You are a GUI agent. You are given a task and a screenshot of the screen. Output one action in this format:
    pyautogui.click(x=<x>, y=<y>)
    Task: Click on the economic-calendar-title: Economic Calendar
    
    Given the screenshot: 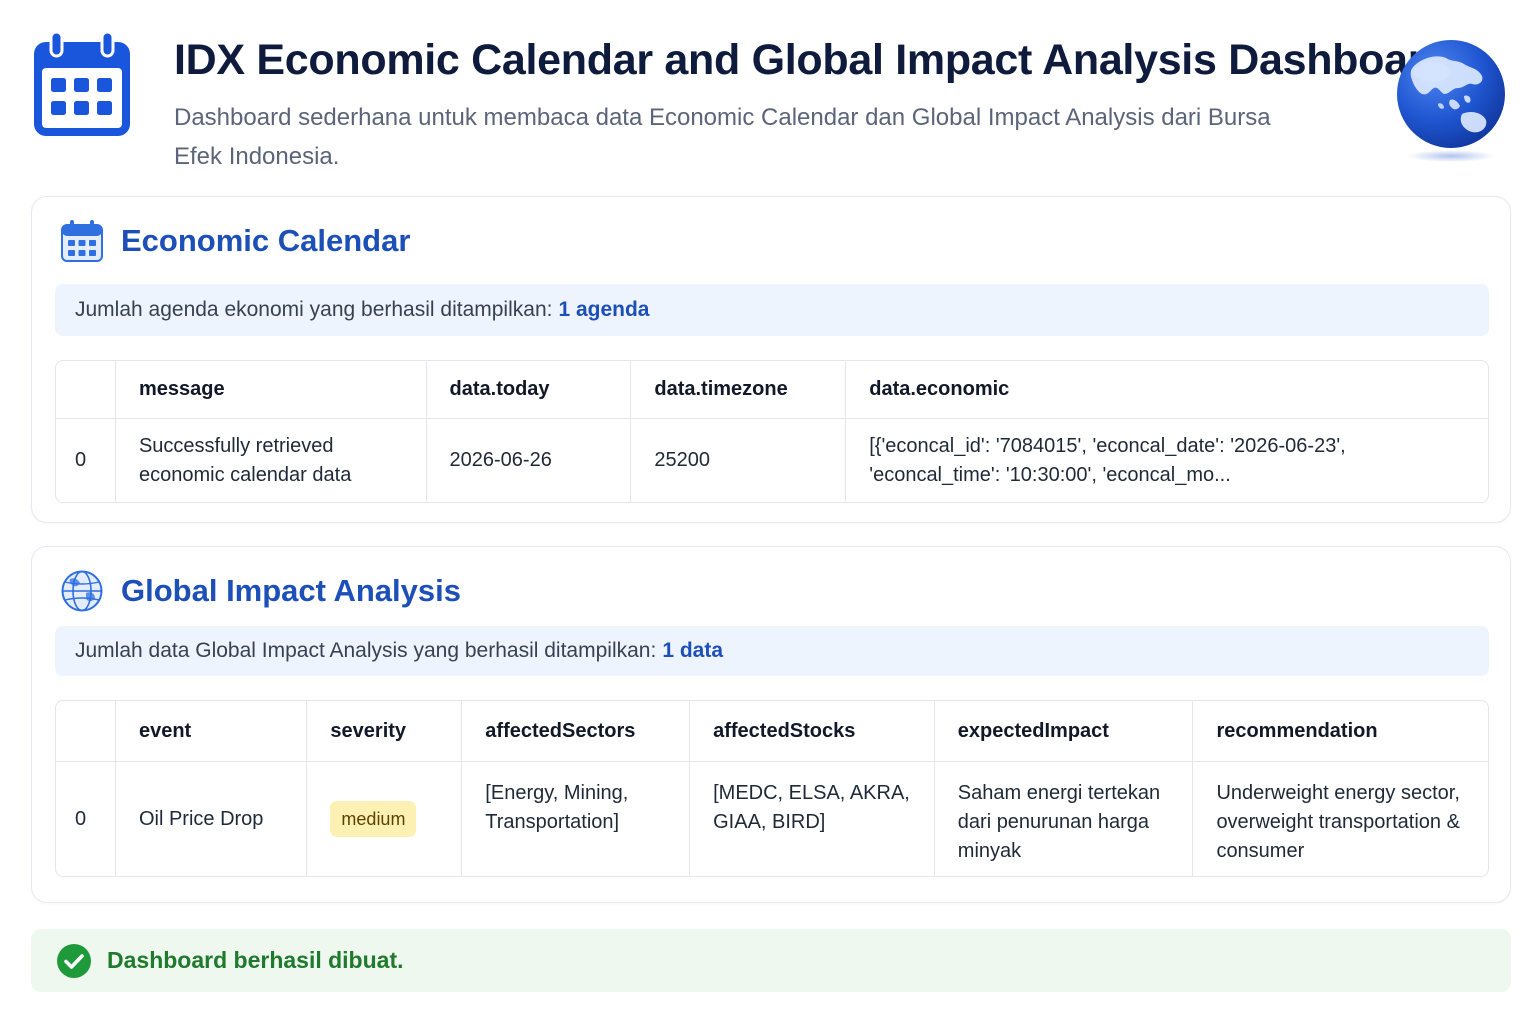 What is the action you would take?
    pyautogui.click(x=266, y=240)
    